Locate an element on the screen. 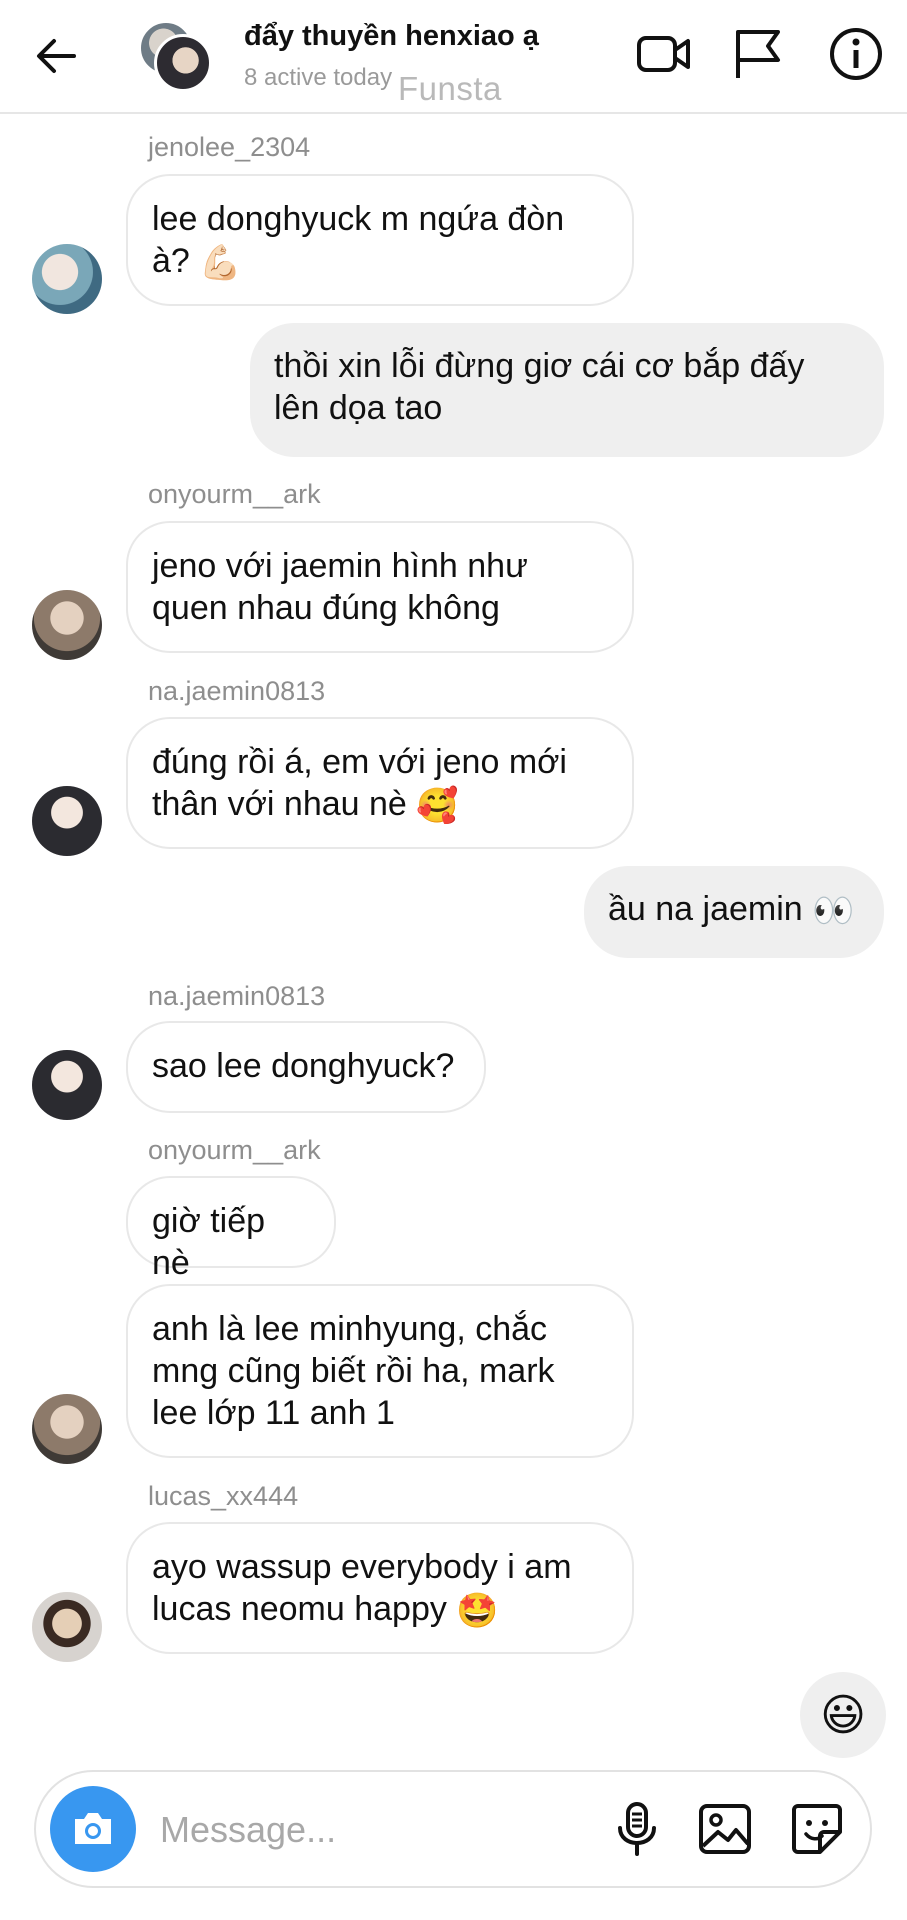 This screenshot has height=1920, width=907. star-struck-emoji: 🤩 is located at coordinates (477, 1611).